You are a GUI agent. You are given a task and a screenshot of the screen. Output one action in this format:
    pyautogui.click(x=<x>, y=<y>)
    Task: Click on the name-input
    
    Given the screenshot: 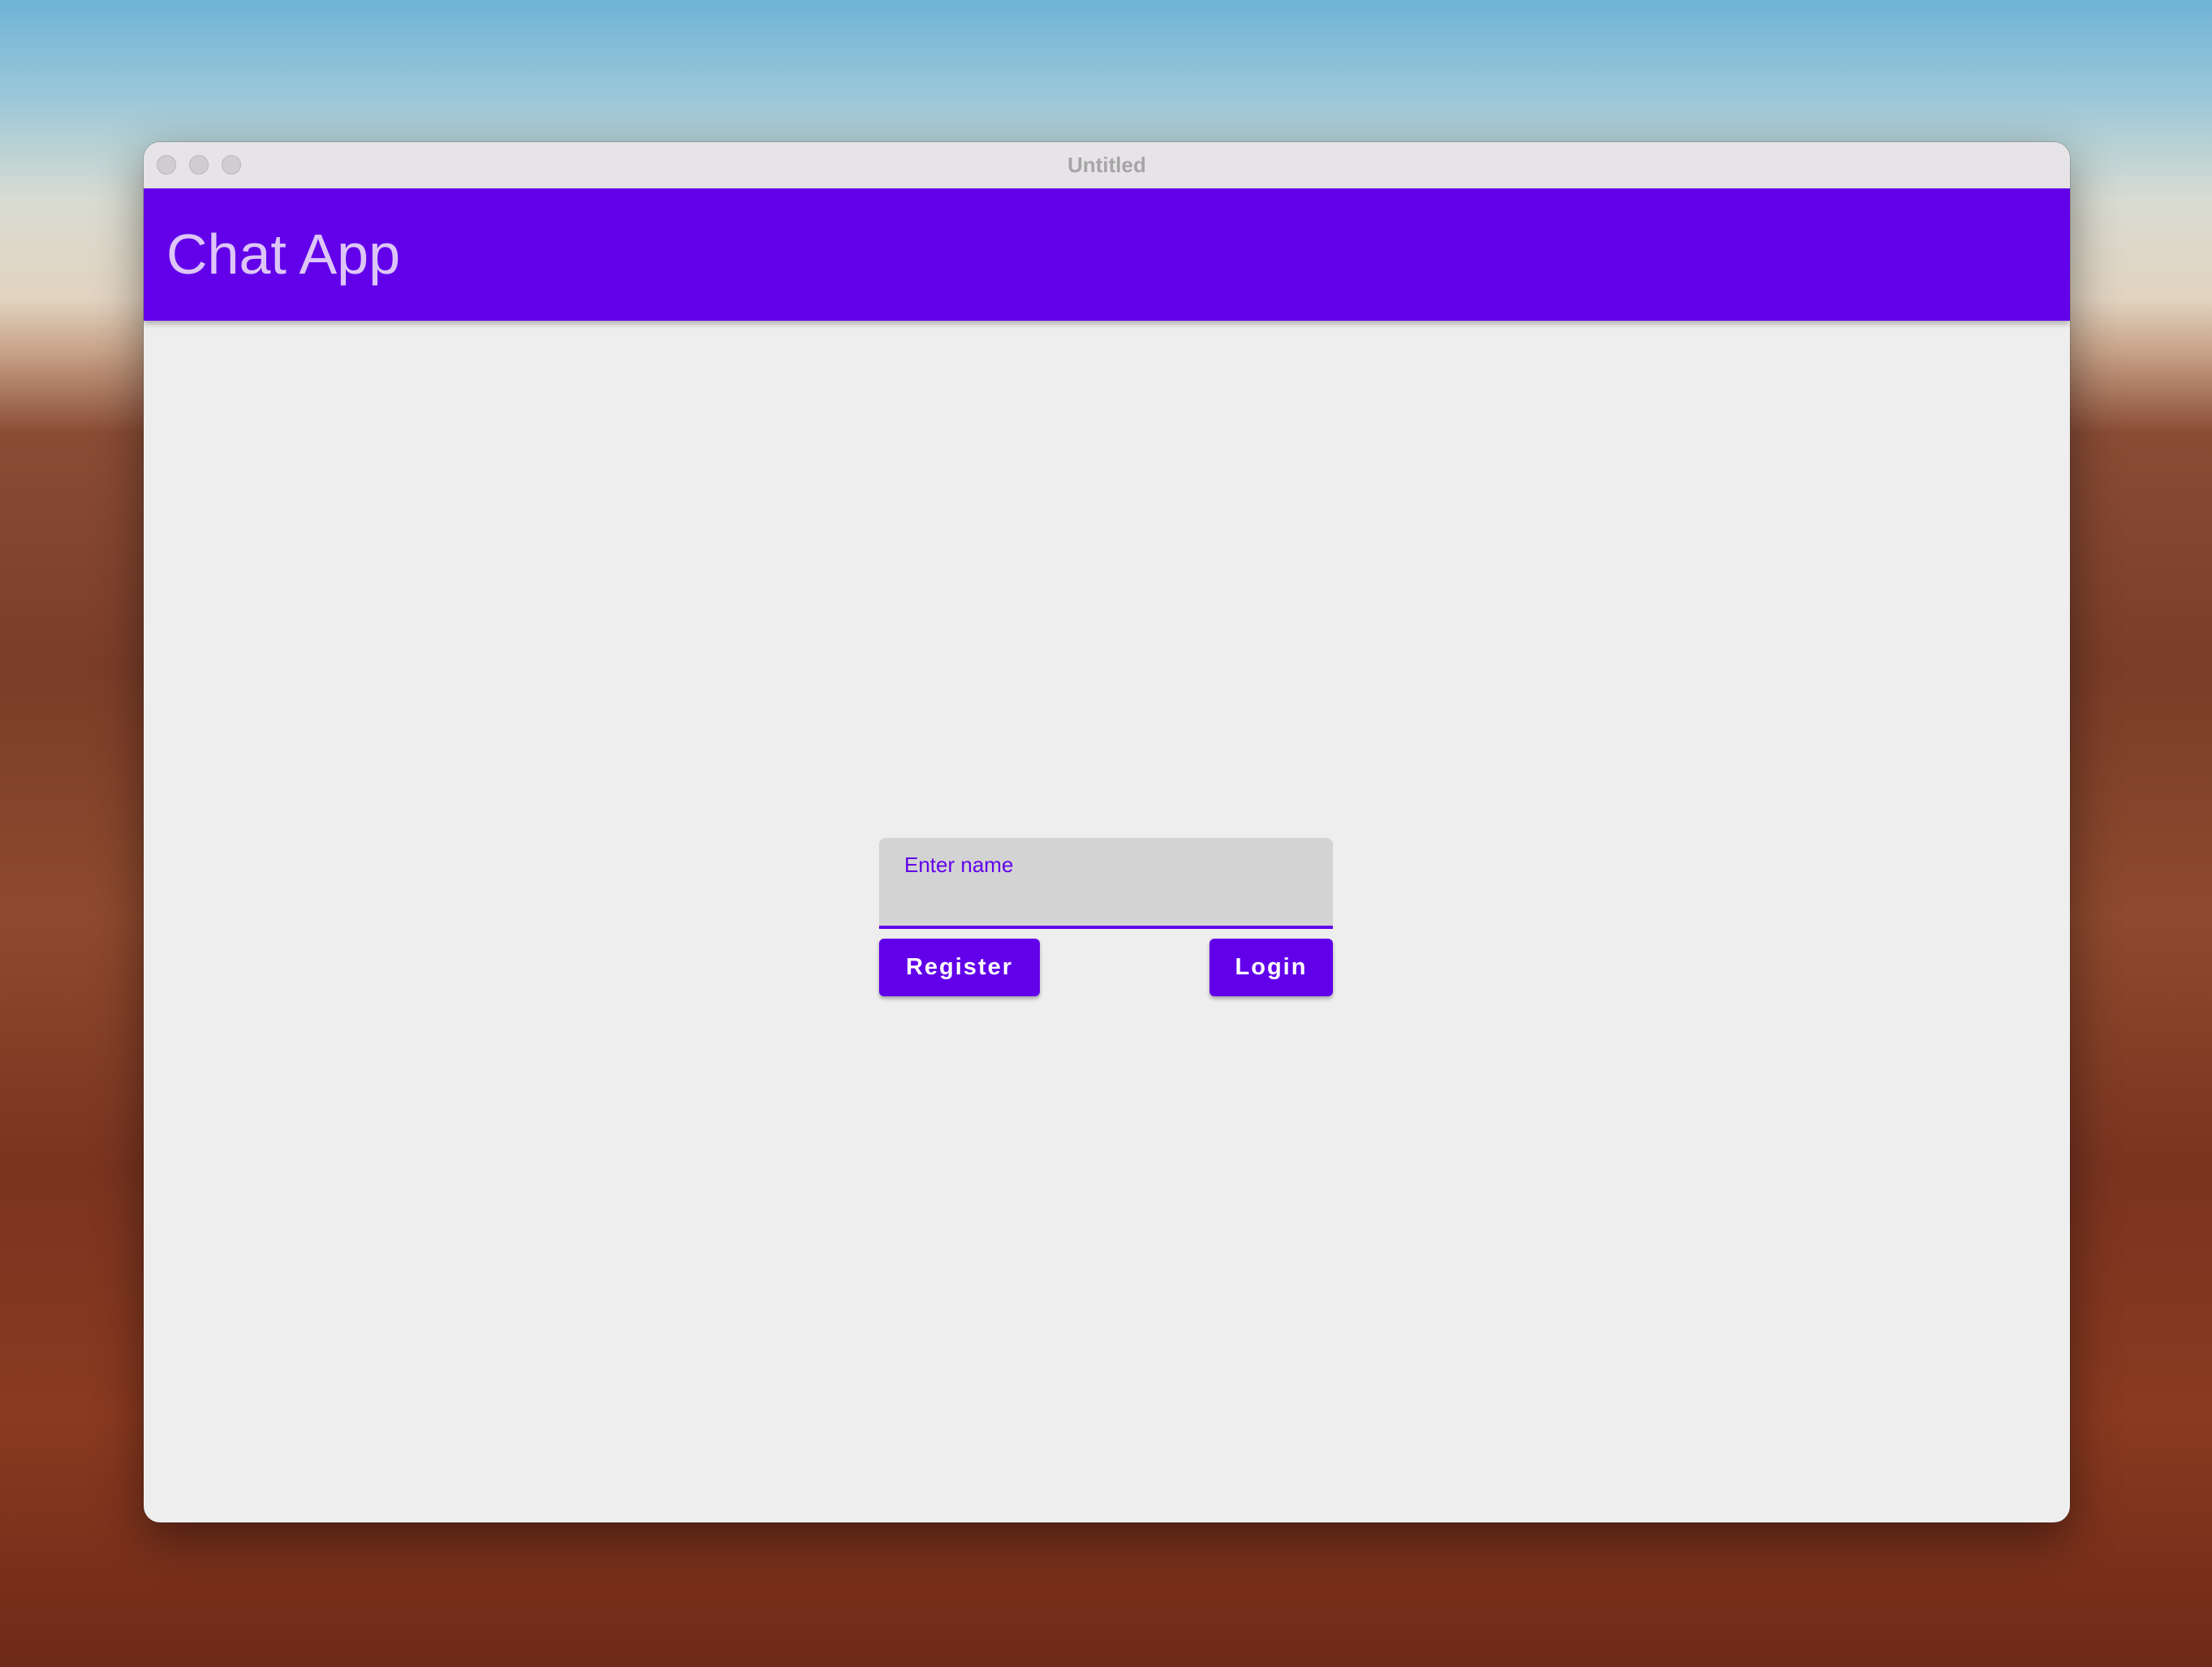 What is the action you would take?
    pyautogui.click(x=1104, y=901)
    